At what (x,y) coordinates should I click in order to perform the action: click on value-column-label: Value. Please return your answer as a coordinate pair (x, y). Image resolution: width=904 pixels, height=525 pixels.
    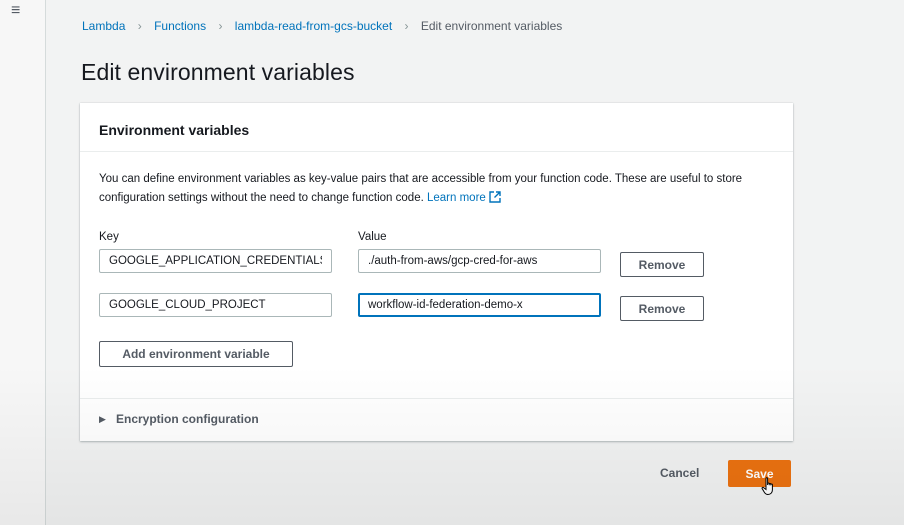
    Looking at the image, I should click on (372, 237).